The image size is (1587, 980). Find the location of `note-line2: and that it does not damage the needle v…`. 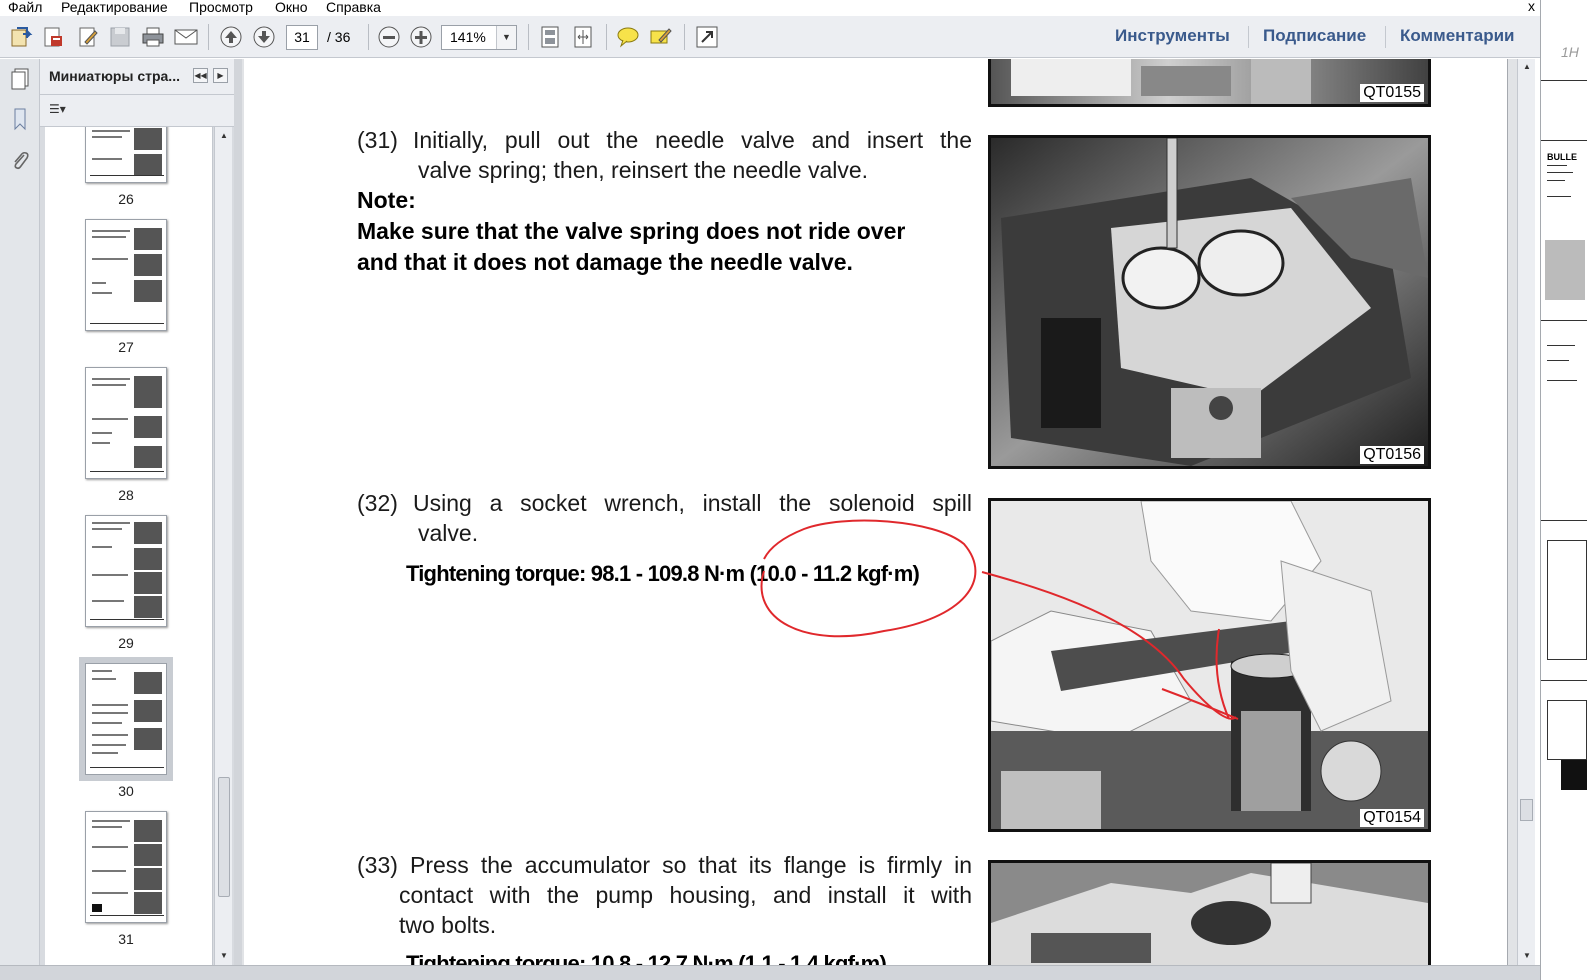

note-line2: and that it does not damage the needle v… is located at coordinates (605, 262).